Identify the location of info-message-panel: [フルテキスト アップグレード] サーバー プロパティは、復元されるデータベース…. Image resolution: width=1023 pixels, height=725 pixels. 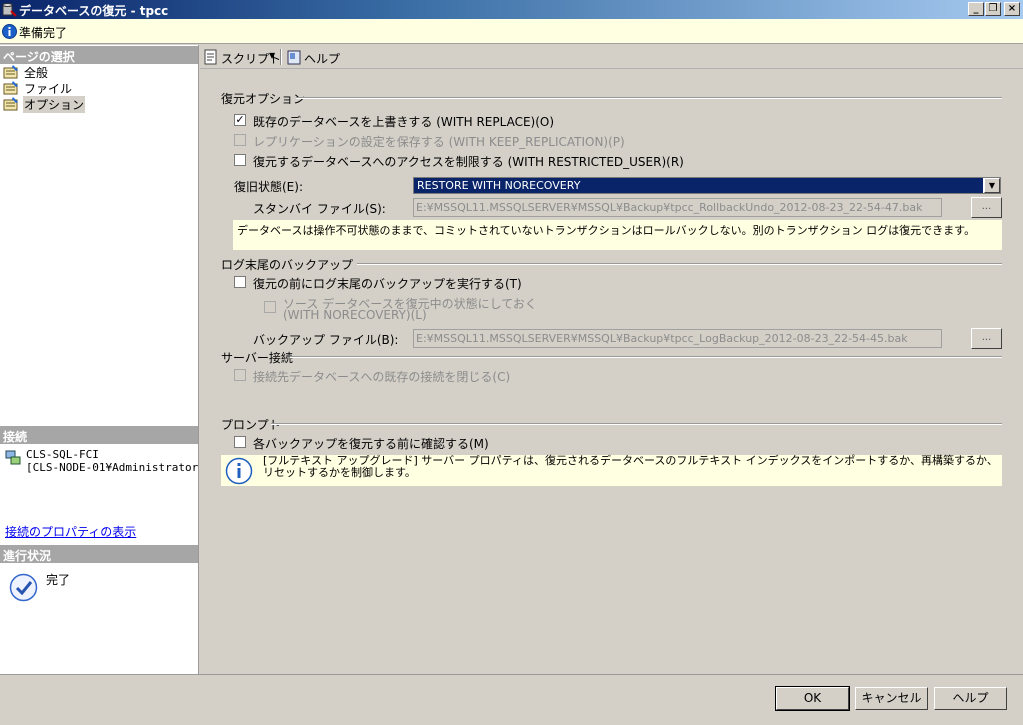
(611, 470).